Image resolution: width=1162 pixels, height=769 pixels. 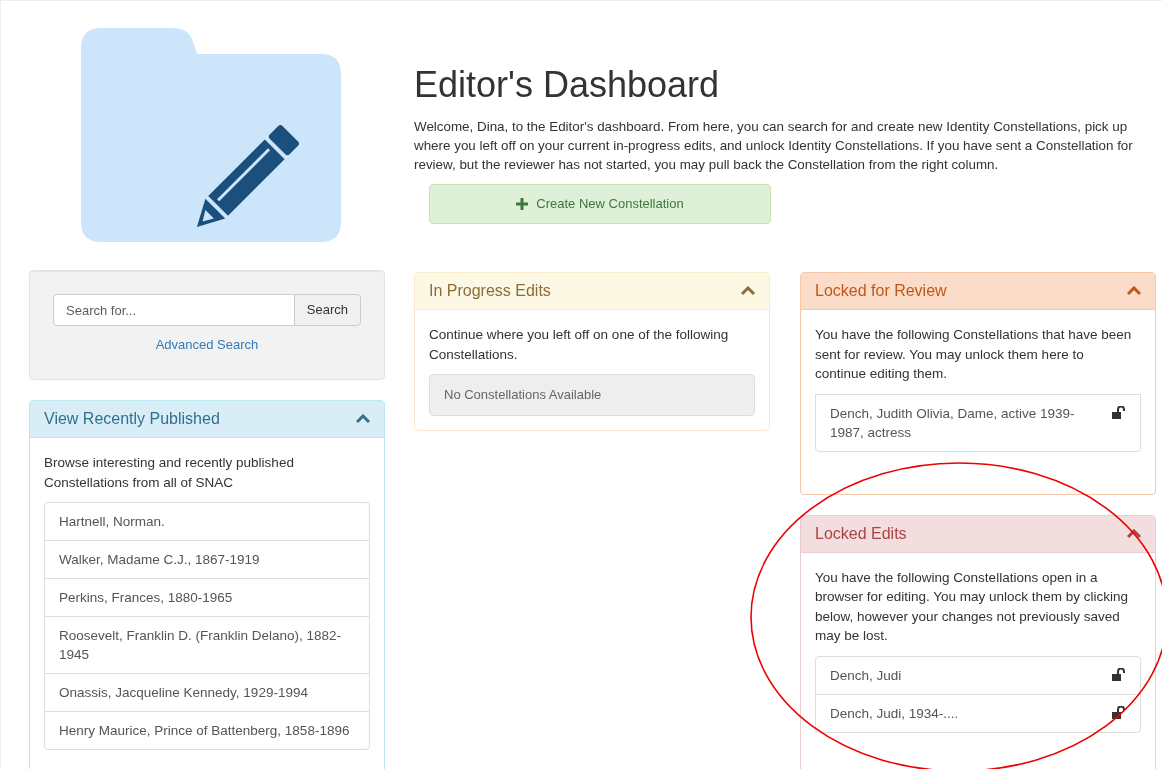 What do you see at coordinates (866, 675) in the screenshot?
I see `item-label: Dench, Judi` at bounding box center [866, 675].